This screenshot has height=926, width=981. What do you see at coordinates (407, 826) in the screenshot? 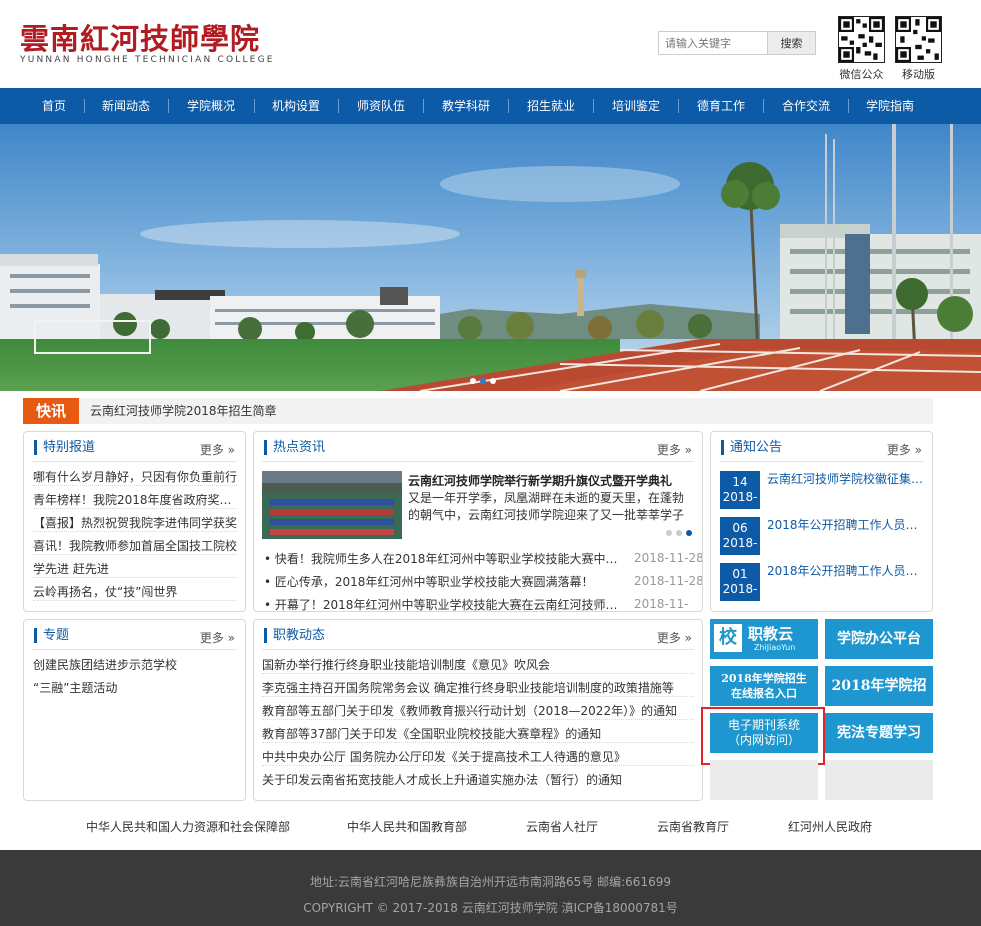
I see `link-moe: 中华人民共和国教育部` at bounding box center [407, 826].